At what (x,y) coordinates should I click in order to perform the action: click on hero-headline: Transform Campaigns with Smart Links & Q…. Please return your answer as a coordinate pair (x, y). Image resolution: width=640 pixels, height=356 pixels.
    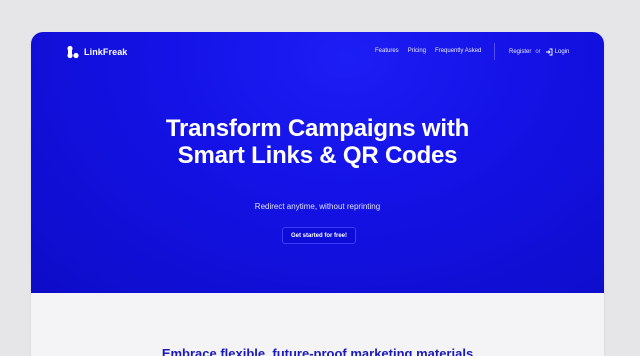
    Looking at the image, I should click on (317, 142).